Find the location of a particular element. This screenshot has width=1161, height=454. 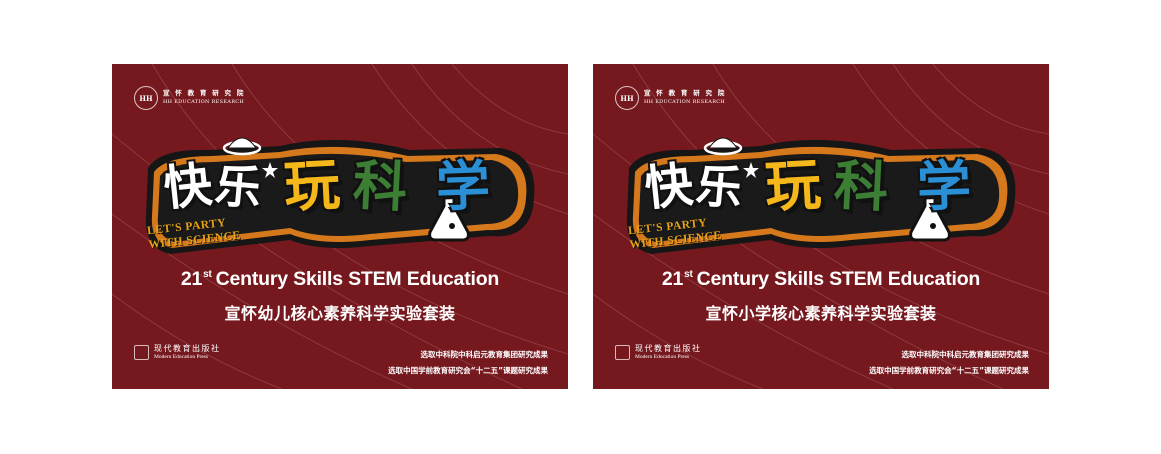

subtitle-cn: 宣怀幼儿核心素养科学实验套装 is located at coordinates (340, 313).